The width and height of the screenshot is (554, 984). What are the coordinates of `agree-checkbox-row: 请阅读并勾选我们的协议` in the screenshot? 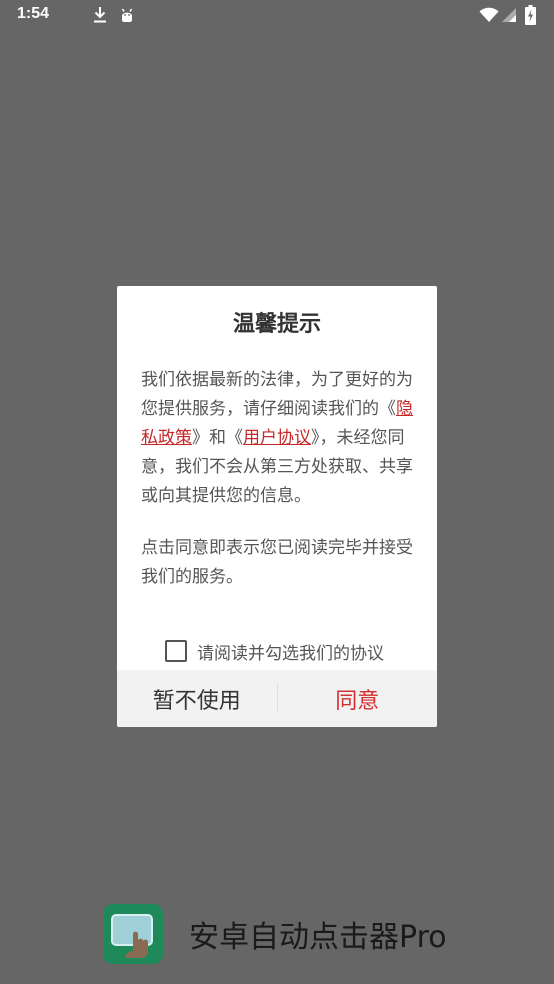 It's located at (274, 651).